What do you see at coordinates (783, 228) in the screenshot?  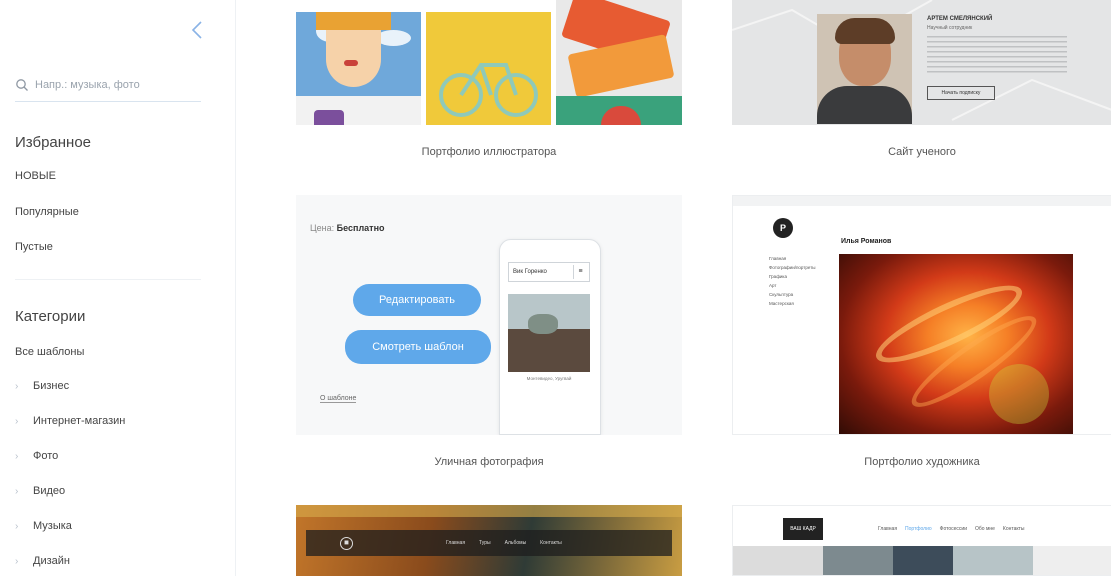 I see `artist-logo: P` at bounding box center [783, 228].